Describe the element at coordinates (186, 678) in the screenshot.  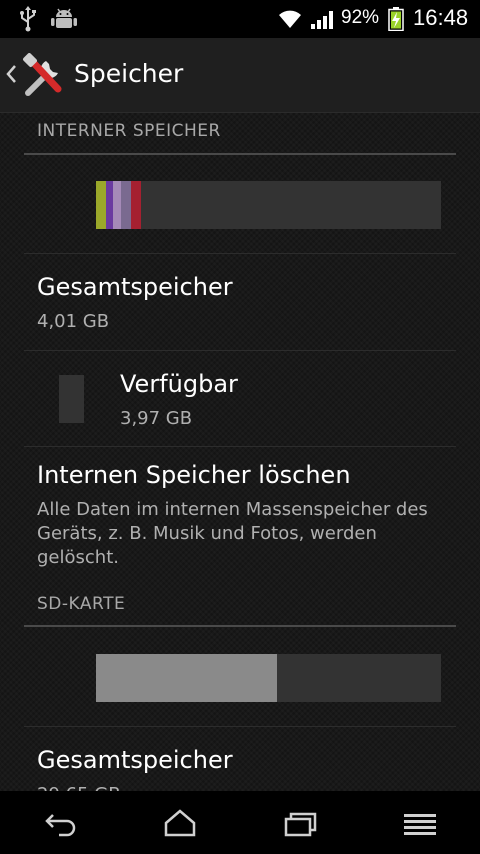
I see `sd-usage-fill` at that location.